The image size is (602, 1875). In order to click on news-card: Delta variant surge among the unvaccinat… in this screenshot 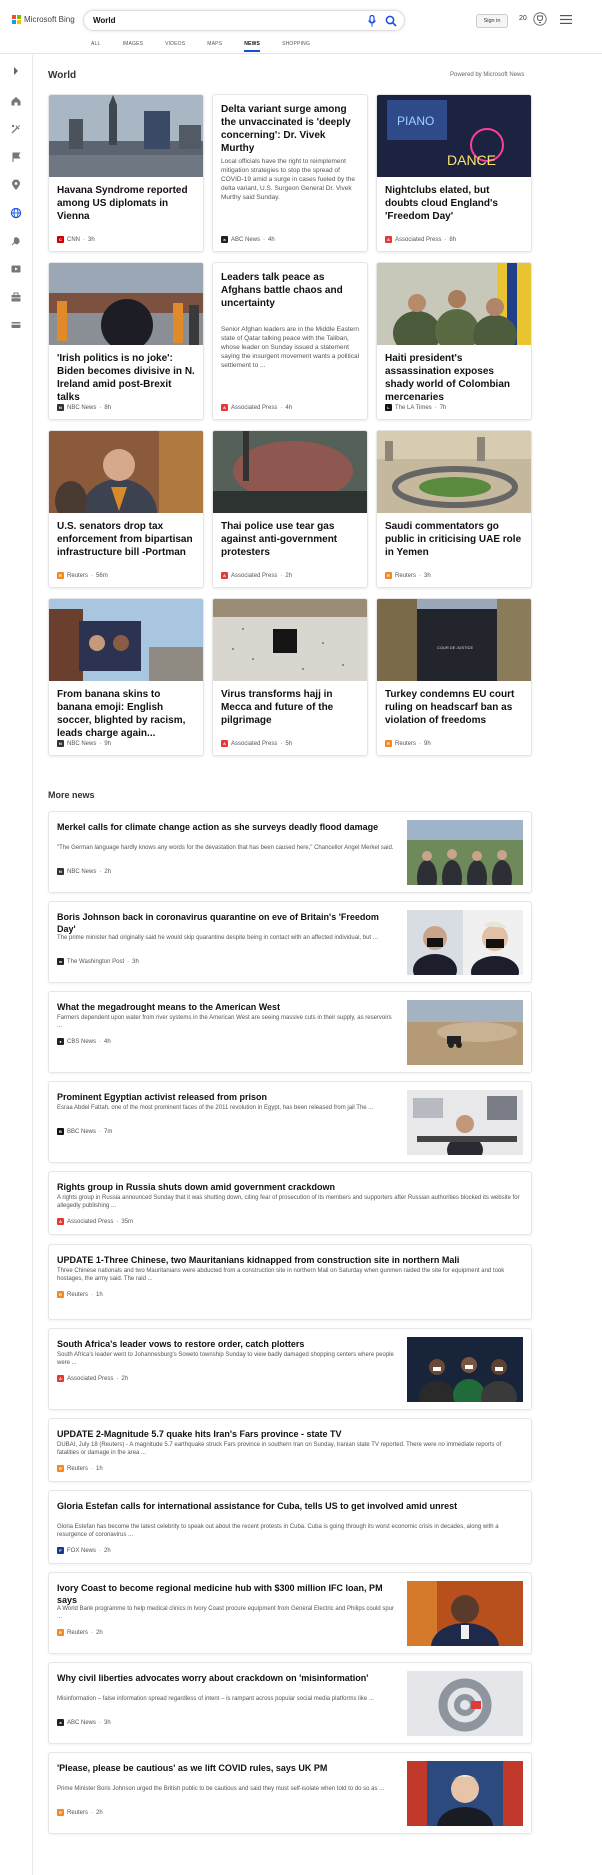, I will do `click(290, 173)`.